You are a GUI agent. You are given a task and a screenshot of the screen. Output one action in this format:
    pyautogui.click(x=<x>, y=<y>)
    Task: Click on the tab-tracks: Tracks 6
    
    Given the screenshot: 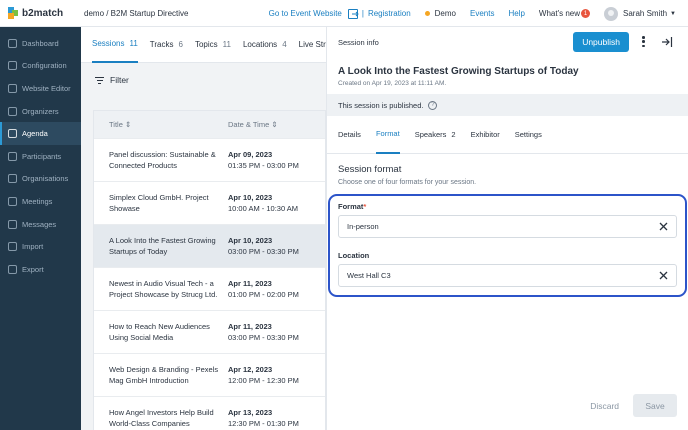 What is the action you would take?
    pyautogui.click(x=166, y=45)
    